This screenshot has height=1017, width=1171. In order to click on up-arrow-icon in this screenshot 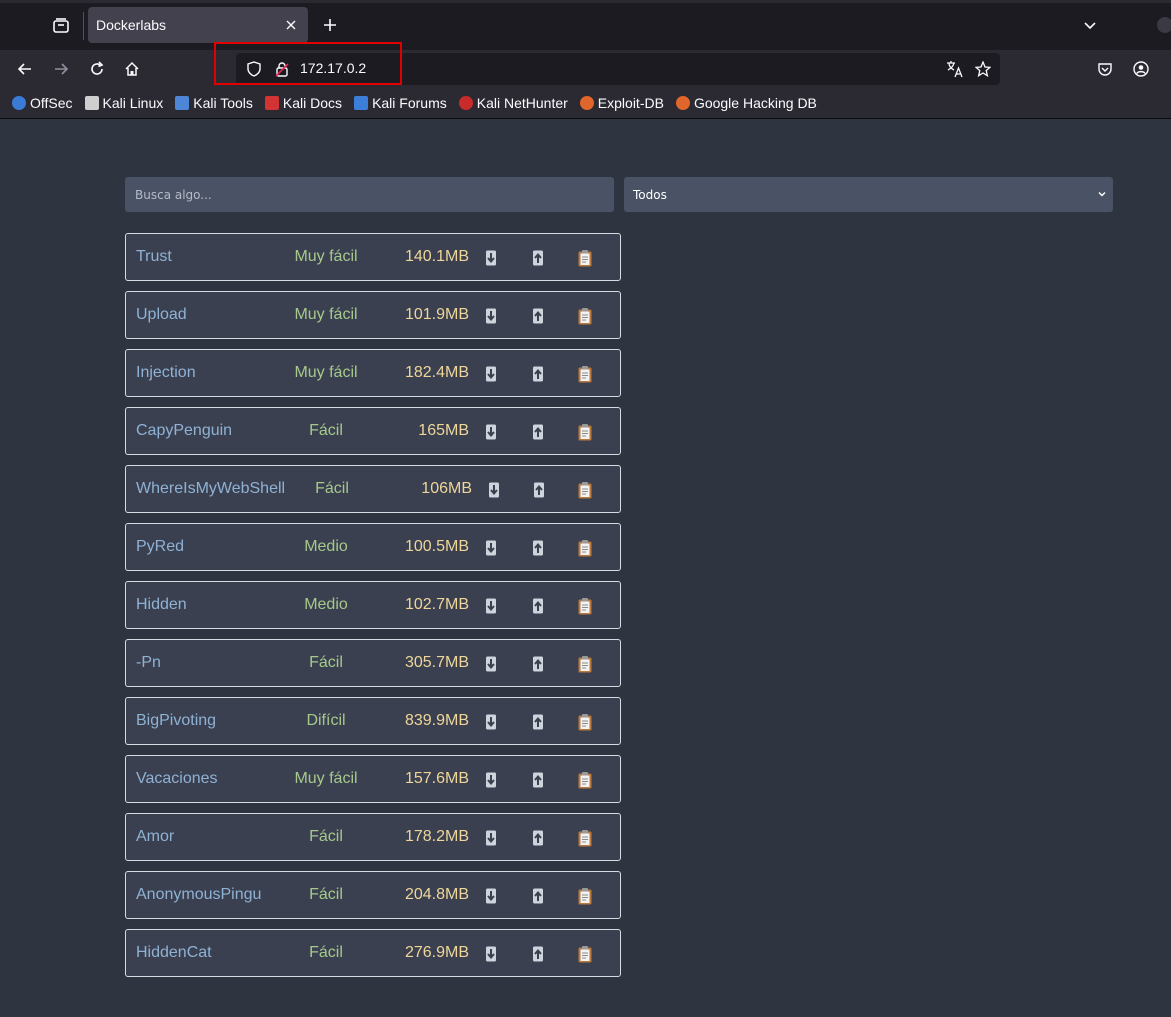, I will do `click(538, 722)`.